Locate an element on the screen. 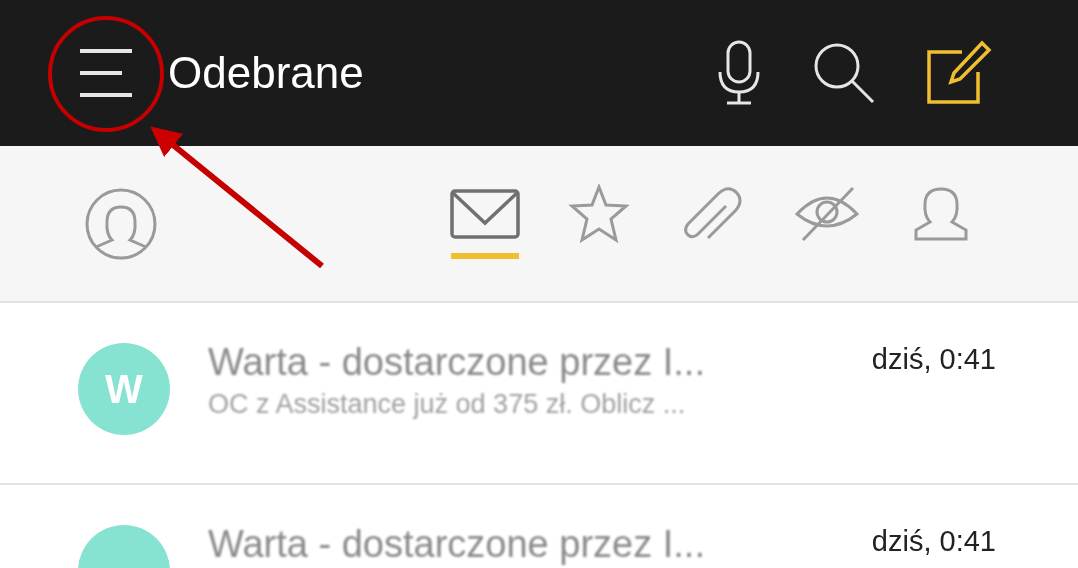  message-row: Warta - dostarczone przez I... dziś, 0:41 is located at coordinates (539, 526).